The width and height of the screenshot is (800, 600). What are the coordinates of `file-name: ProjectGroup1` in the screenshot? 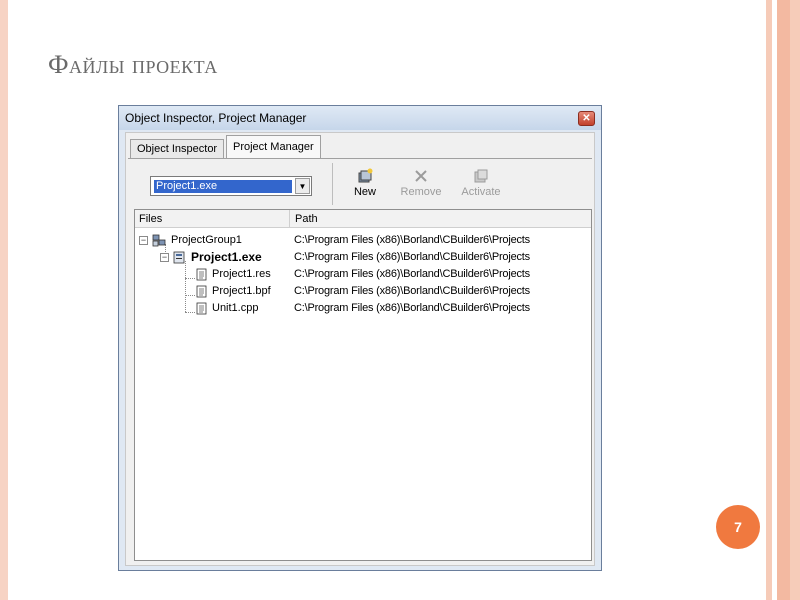 It's located at (206, 240).